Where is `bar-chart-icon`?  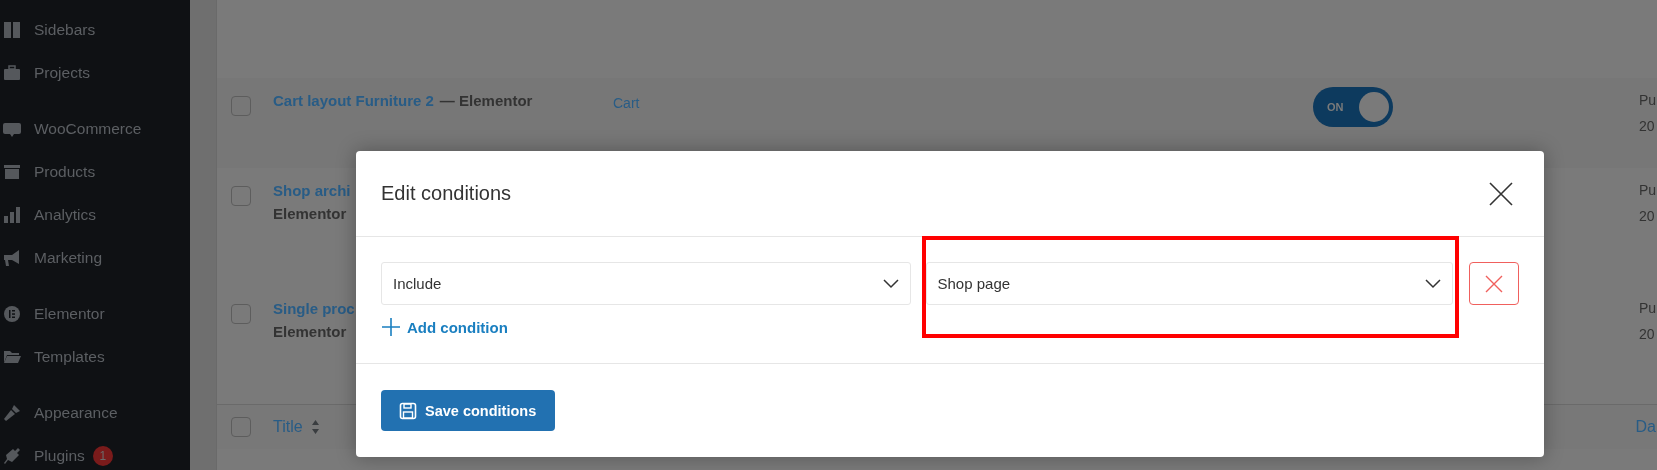 bar-chart-icon is located at coordinates (12, 214).